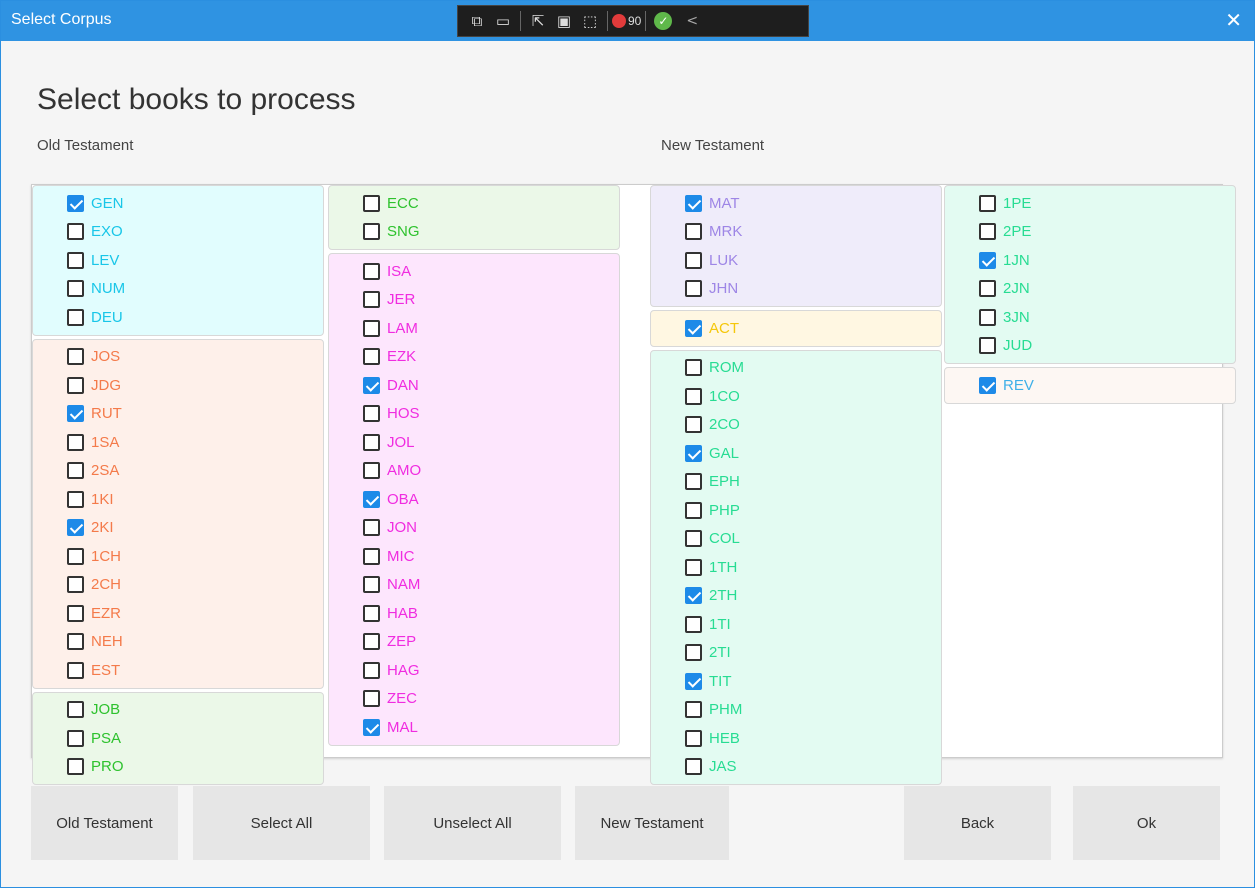  Describe the element at coordinates (474, 642) in the screenshot. I see `book-checkbox-zep: ZEP` at that location.